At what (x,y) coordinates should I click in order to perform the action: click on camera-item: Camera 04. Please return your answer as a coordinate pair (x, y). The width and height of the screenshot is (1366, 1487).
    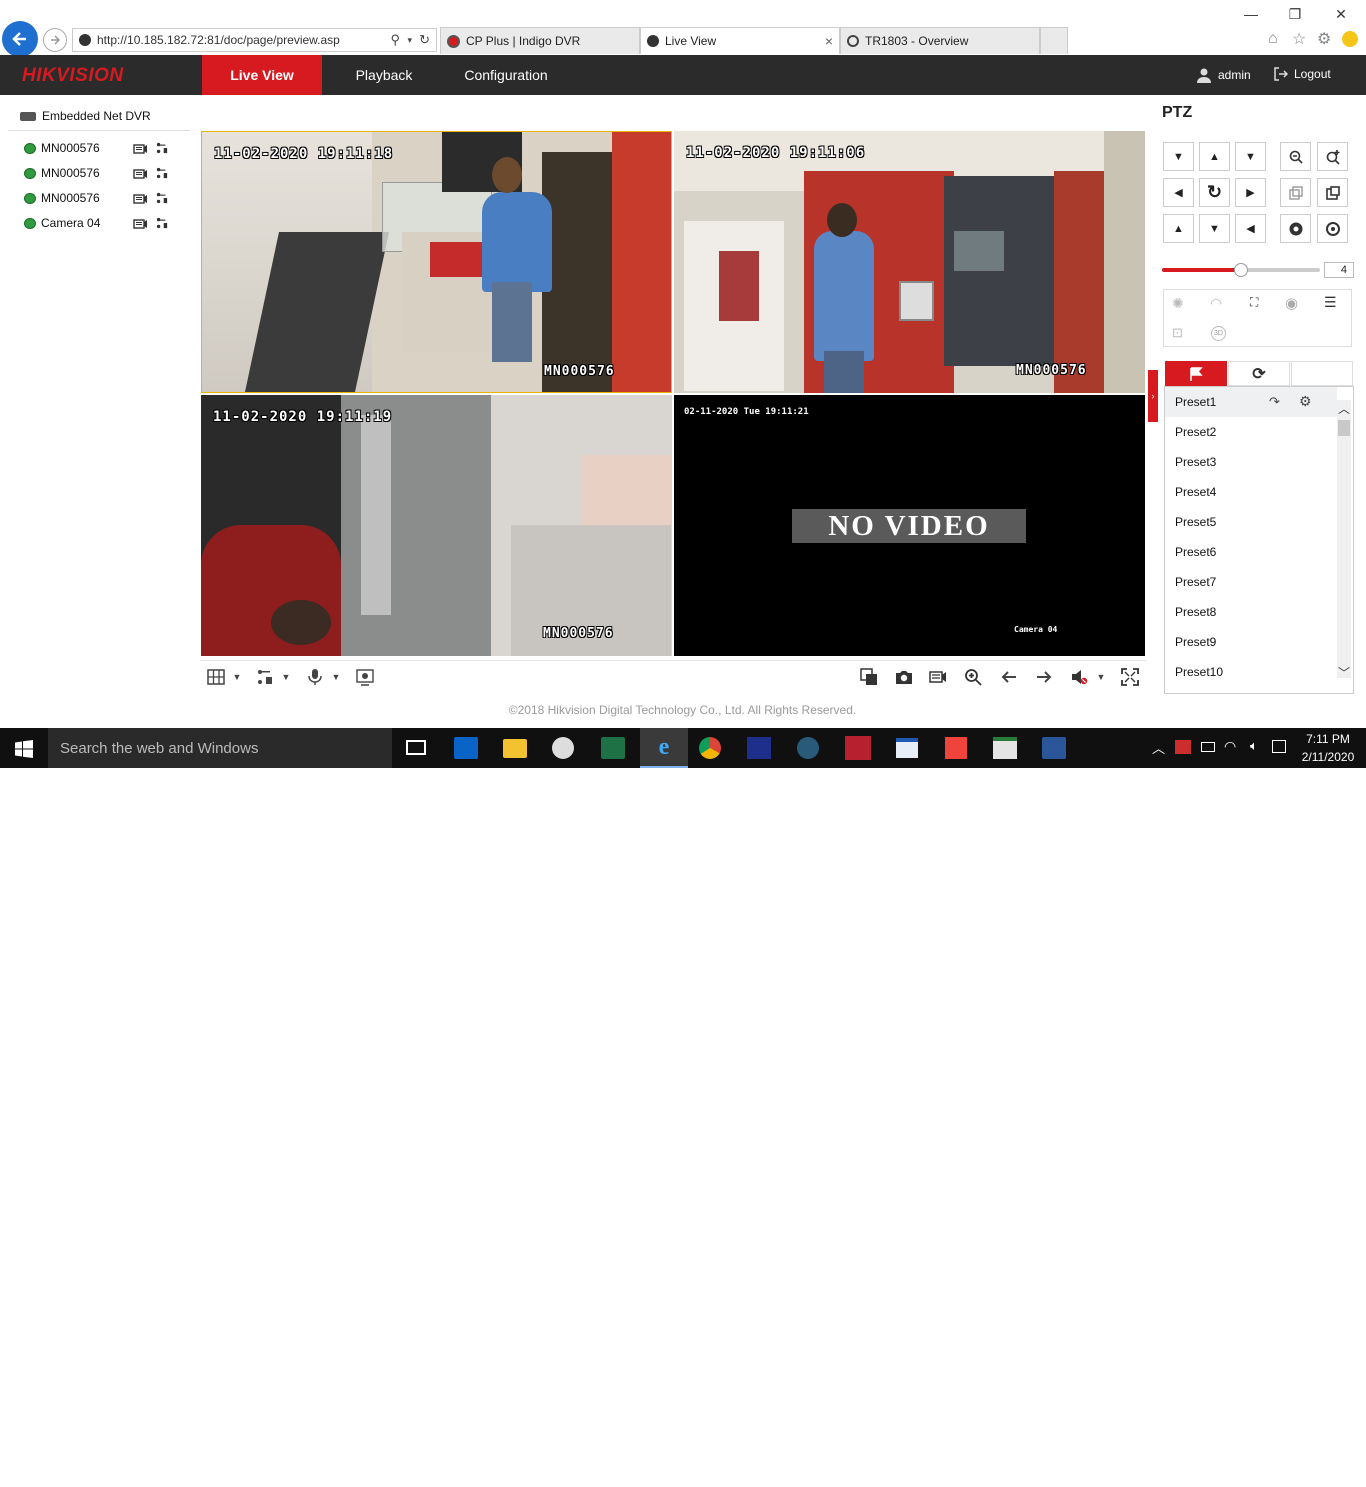
    Looking at the image, I should click on (62, 223).